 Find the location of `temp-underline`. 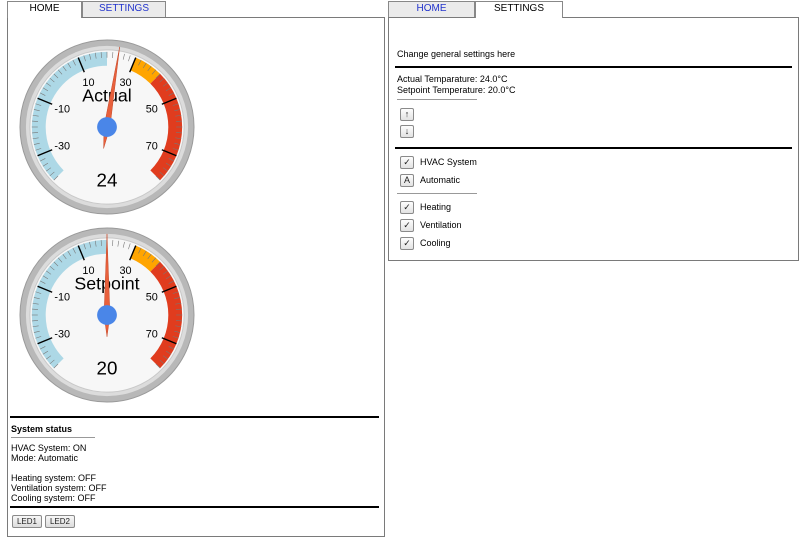

temp-underline is located at coordinates (437, 99).